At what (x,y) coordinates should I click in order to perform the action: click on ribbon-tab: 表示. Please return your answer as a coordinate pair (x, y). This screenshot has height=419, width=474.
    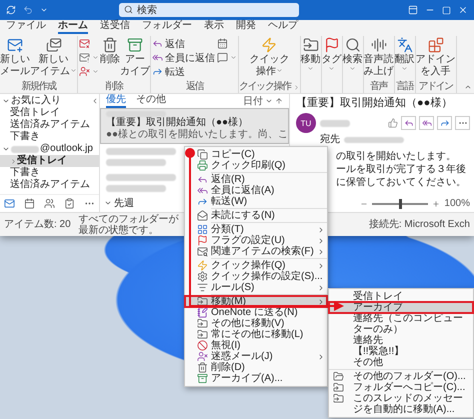
    Looking at the image, I should click on (214, 27).